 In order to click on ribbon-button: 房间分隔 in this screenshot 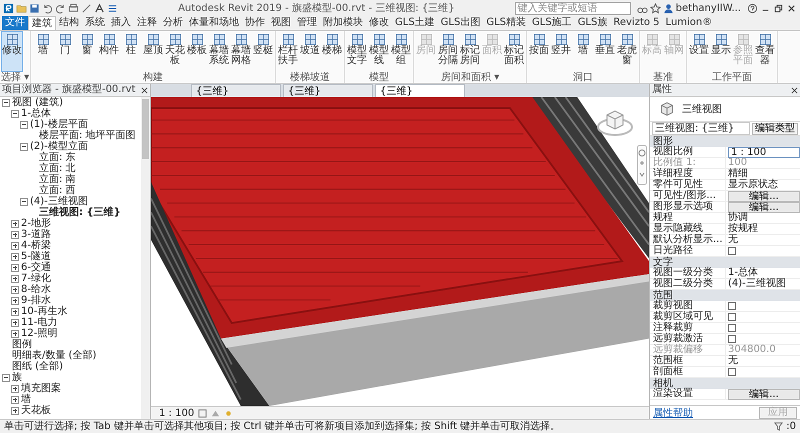, I will do `click(448, 51)`.